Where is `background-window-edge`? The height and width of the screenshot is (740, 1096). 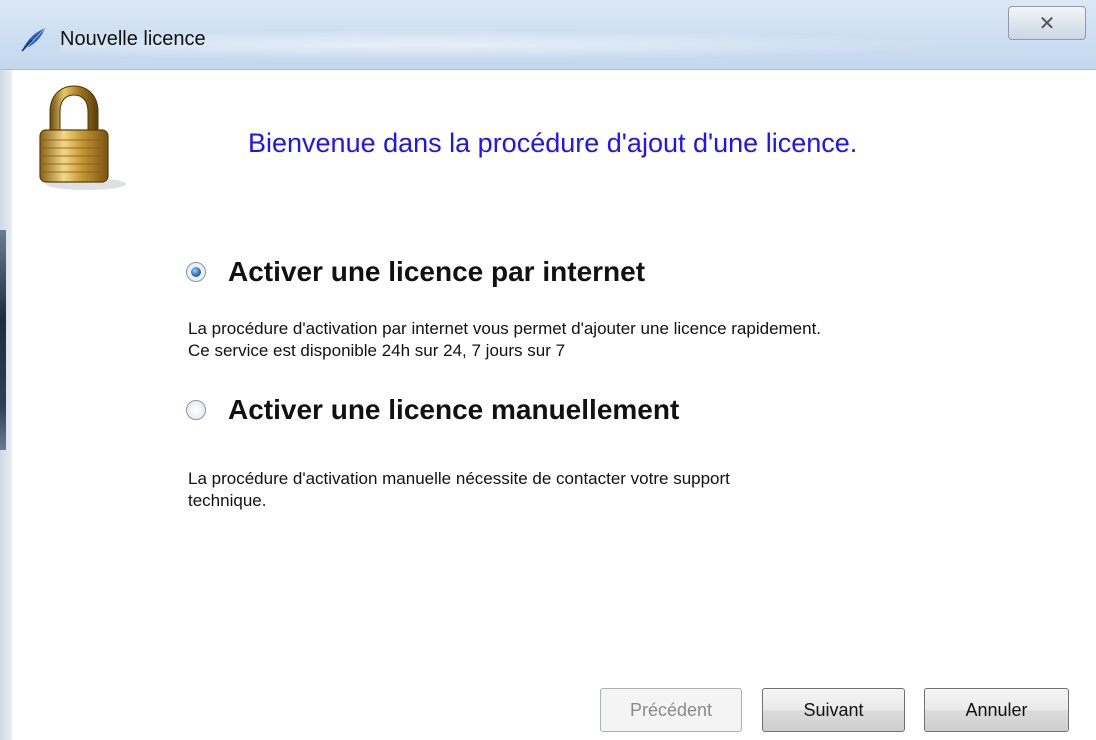
background-window-edge is located at coordinates (3, 340).